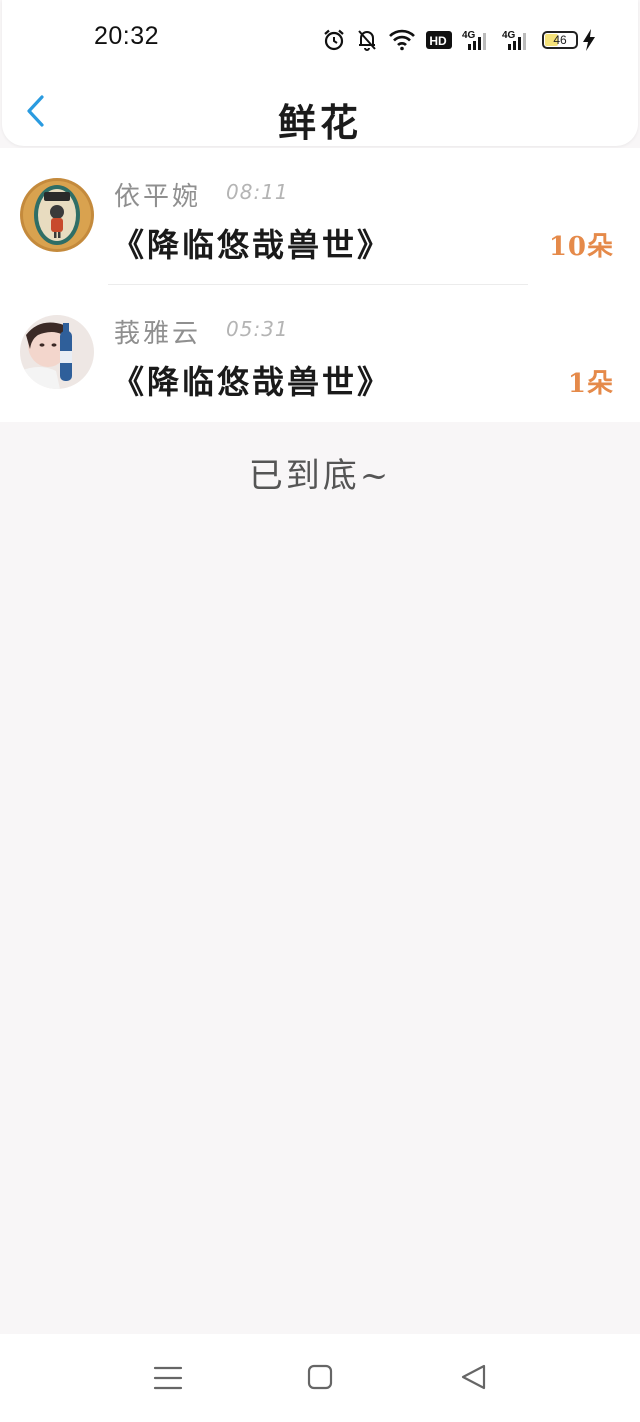  I want to click on battery-icon: 46, so click(560, 40).